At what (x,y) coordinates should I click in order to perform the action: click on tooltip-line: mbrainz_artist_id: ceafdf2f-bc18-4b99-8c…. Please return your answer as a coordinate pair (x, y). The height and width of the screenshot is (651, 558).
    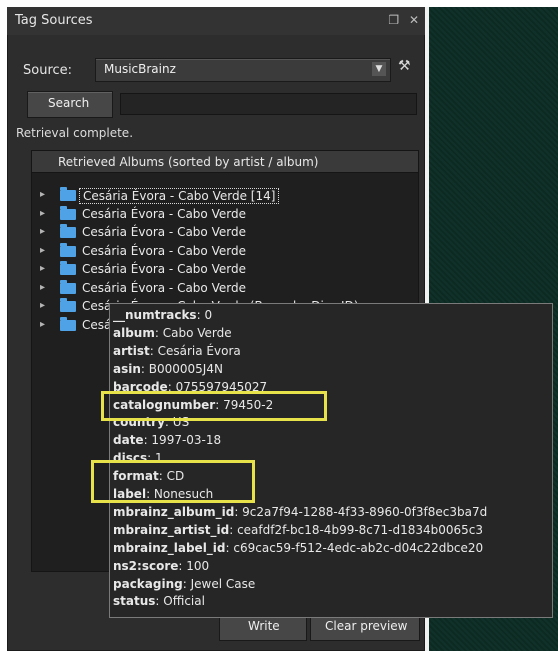
    Looking at the image, I should click on (298, 529).